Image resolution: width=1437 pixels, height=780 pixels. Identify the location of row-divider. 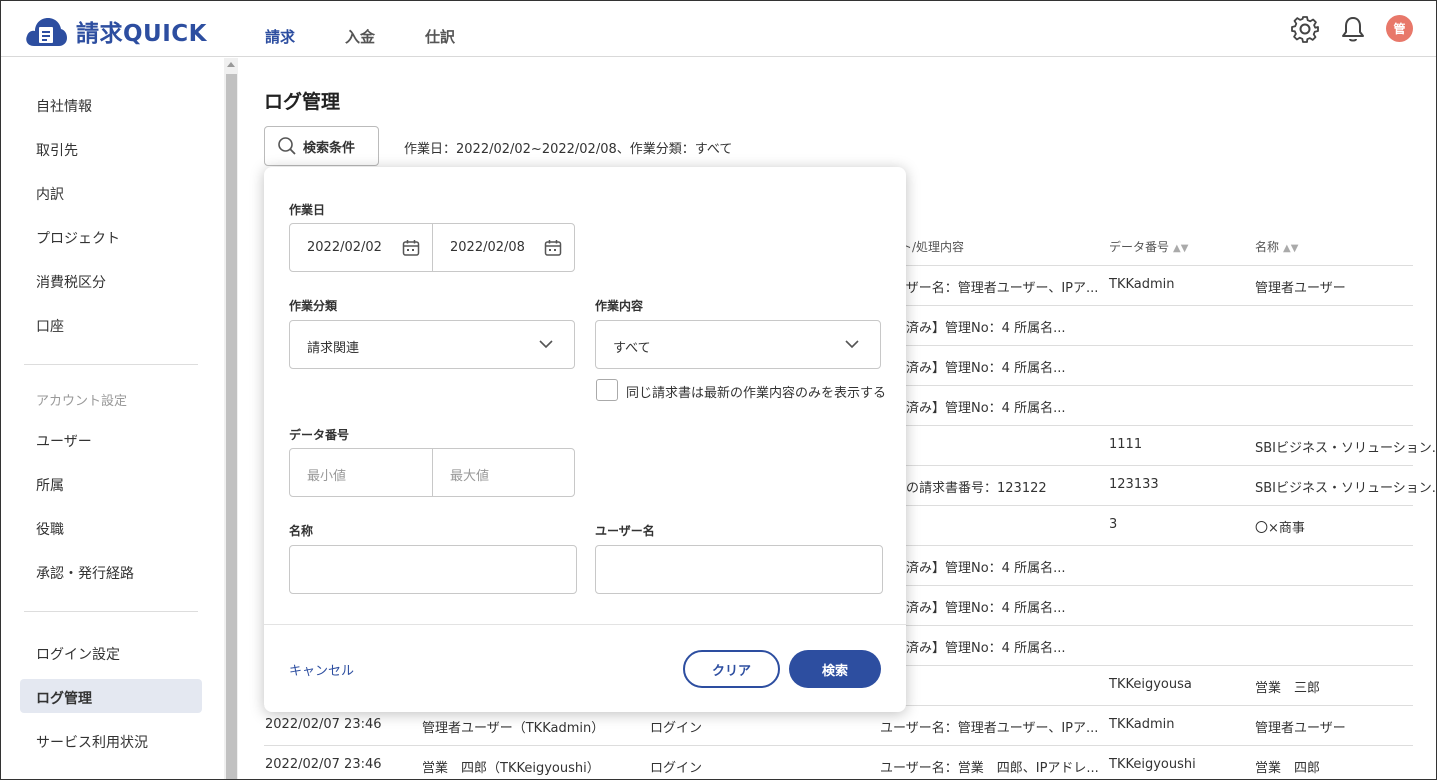
(838, 745).